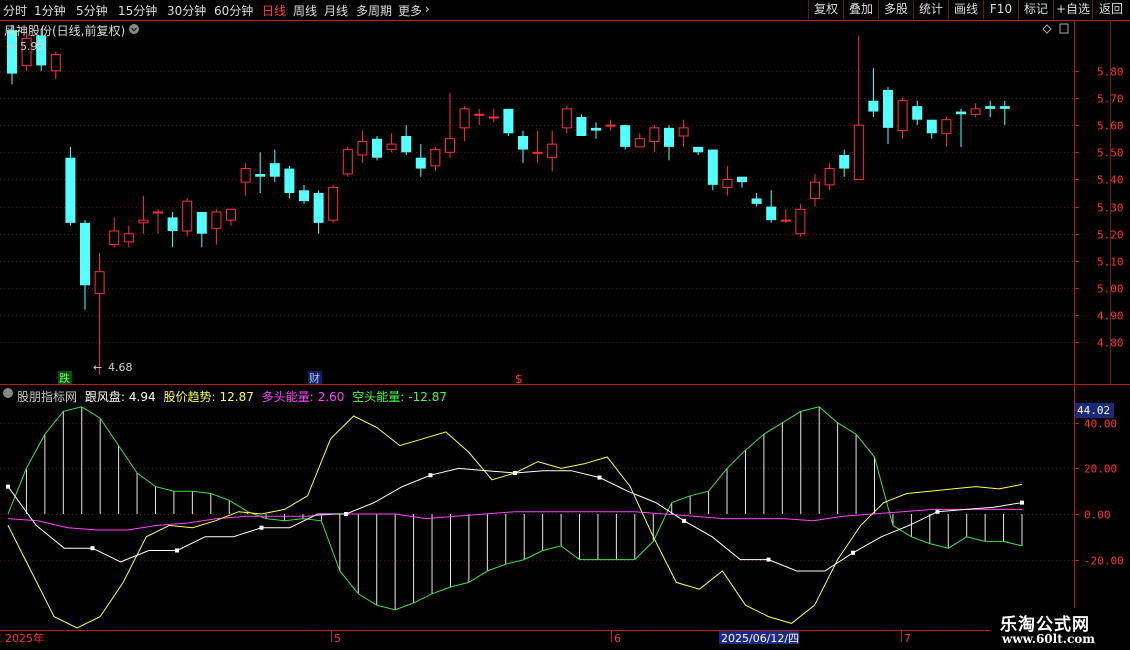 This screenshot has width=1130, height=650. I want to click on high-price-value: 5.95, so click(32, 46).